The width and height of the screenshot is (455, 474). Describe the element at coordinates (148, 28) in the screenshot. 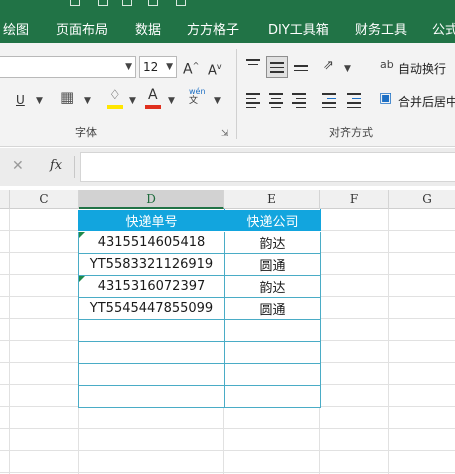

I see `tab-data: 数据` at that location.